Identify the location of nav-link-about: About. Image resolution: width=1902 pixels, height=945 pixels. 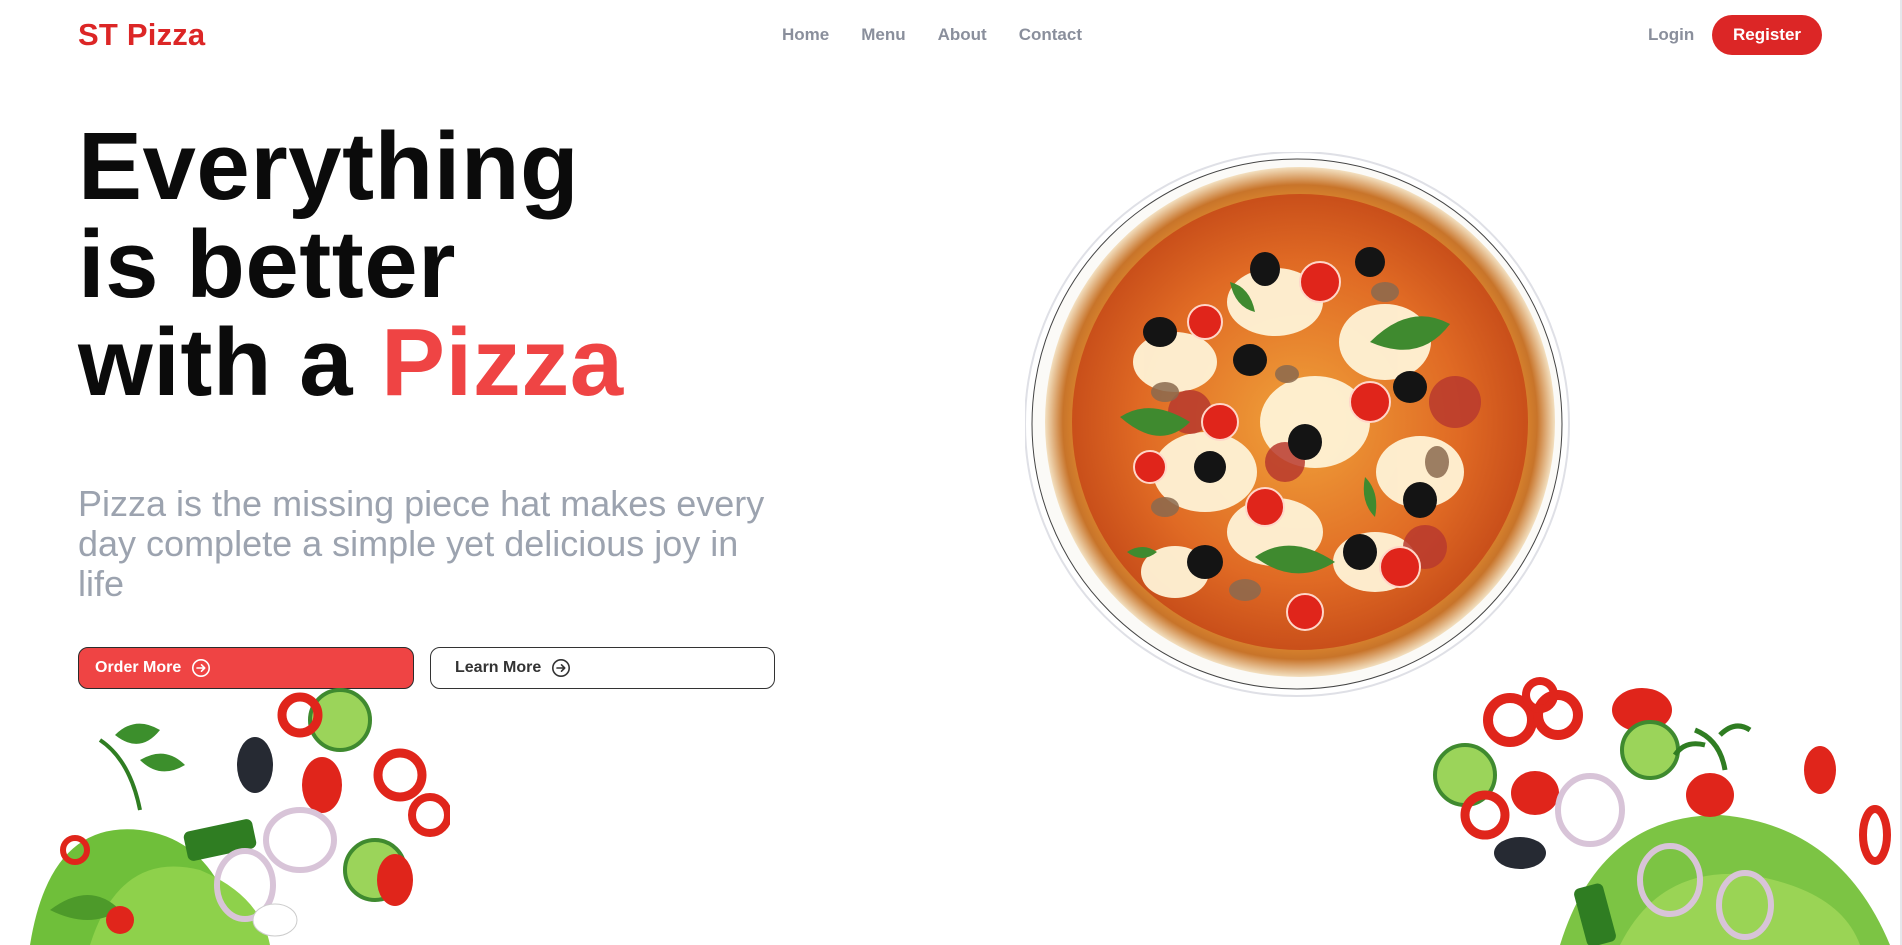
(962, 35).